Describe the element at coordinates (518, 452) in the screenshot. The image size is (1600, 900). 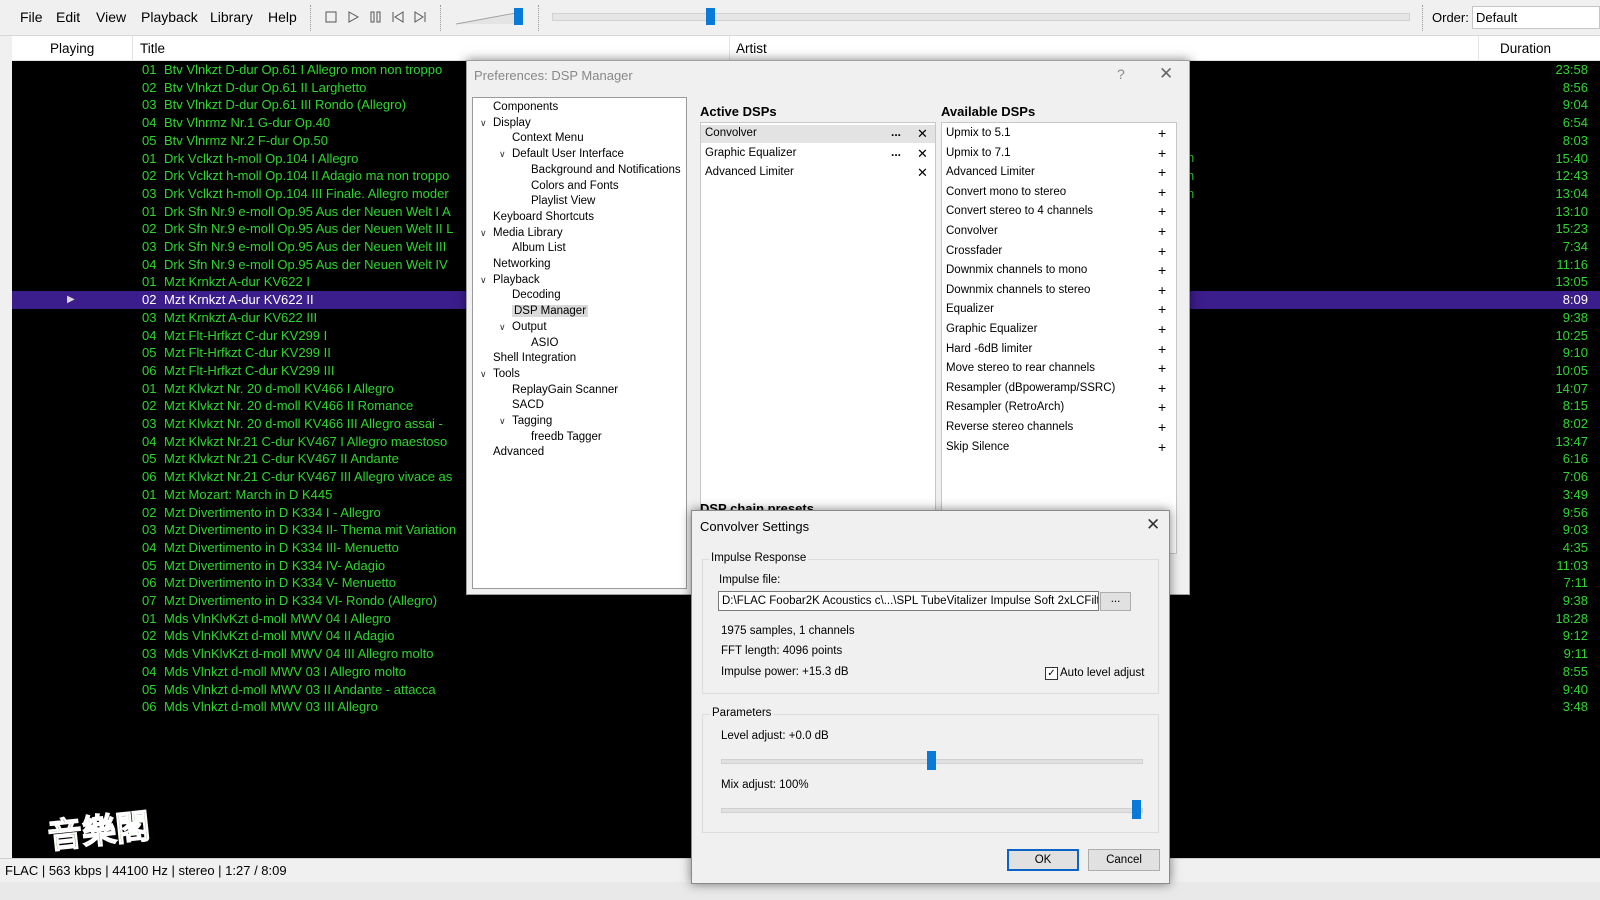
I see `tree-item: Advanced` at that location.